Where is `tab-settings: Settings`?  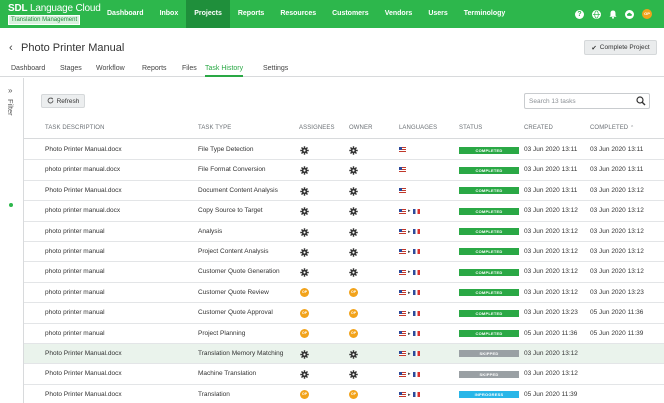
tab-settings: Settings is located at coordinates (275, 68).